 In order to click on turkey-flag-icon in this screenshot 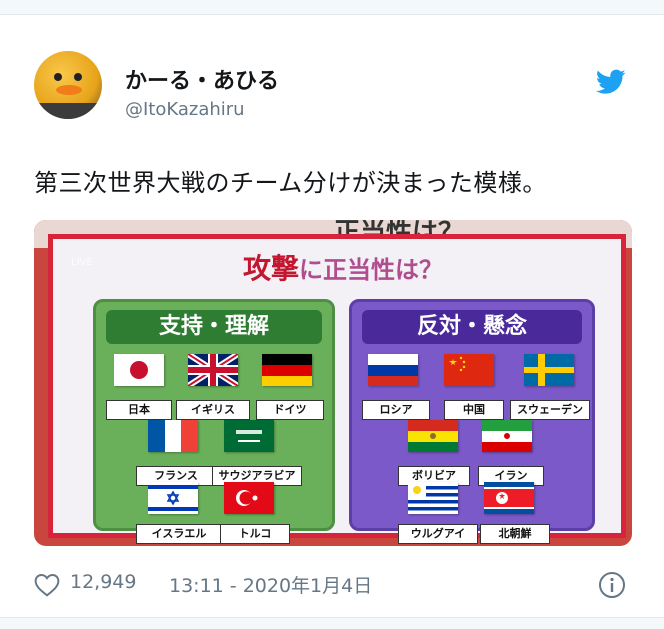, I will do `click(249, 498)`.